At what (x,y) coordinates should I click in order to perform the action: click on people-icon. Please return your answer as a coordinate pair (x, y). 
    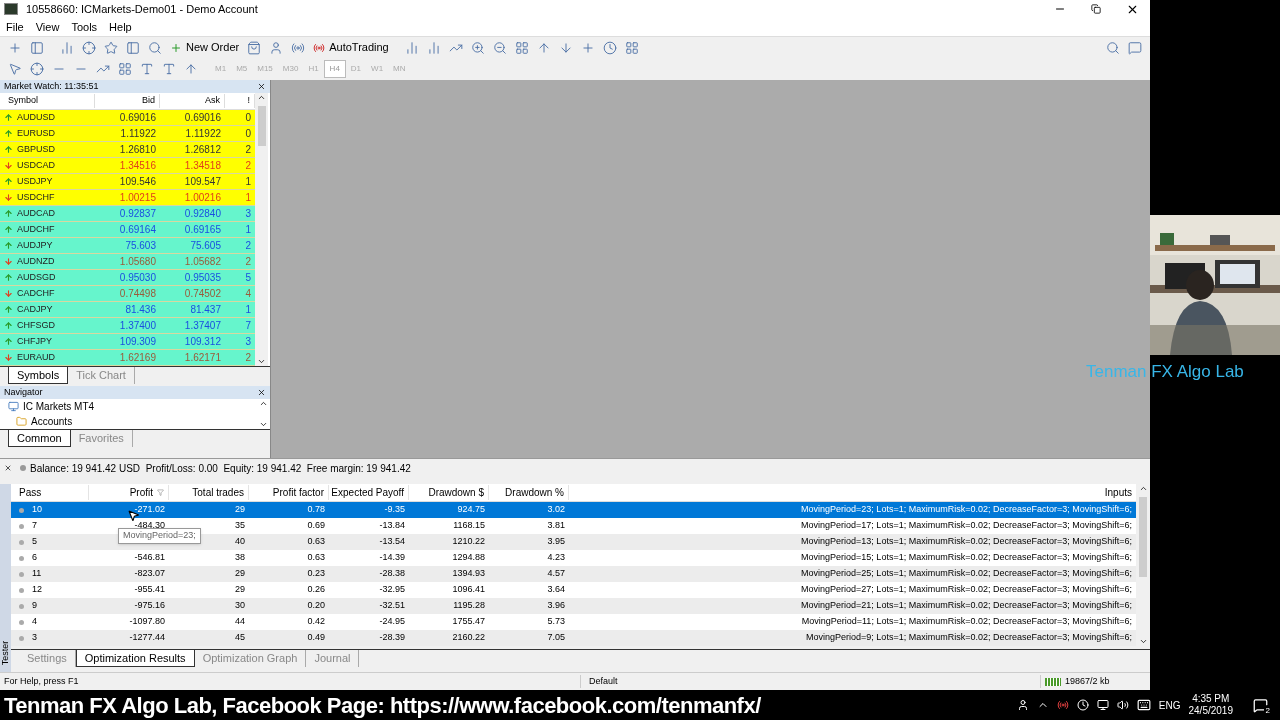
    Looking at the image, I should click on (1022, 705).